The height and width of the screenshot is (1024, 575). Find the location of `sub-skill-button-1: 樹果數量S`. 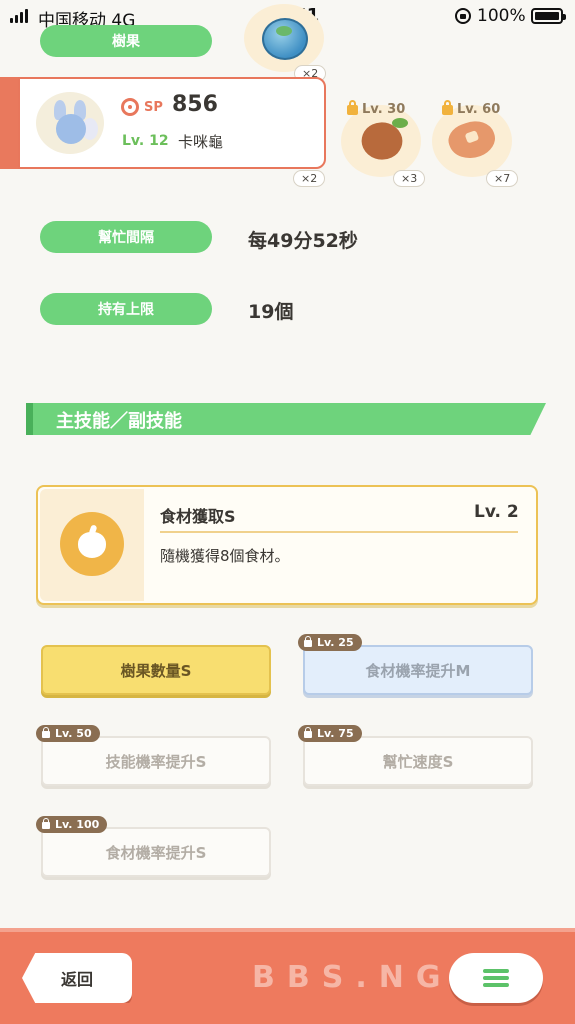

sub-skill-button-1: 樹果數量S is located at coordinates (156, 670).